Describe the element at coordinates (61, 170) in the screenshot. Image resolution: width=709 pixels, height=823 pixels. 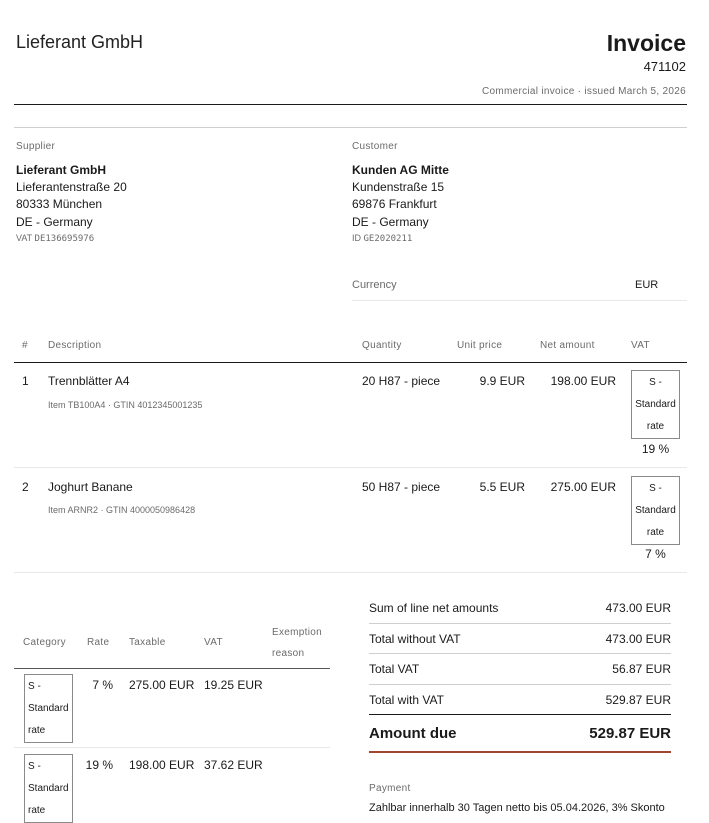
I see `supplier-name: Lieferant GmbH` at that location.